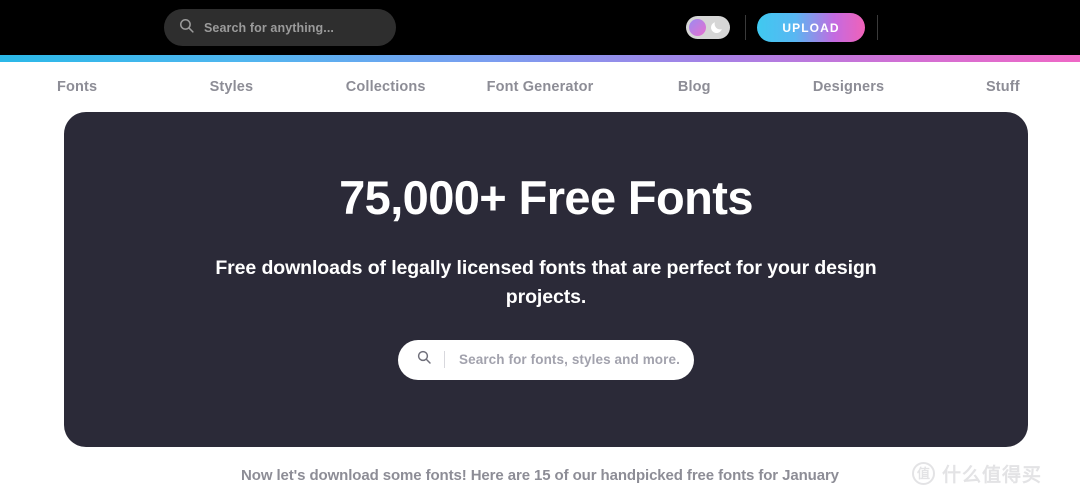  I want to click on nav-item-stuff: Stuff, so click(1003, 87).